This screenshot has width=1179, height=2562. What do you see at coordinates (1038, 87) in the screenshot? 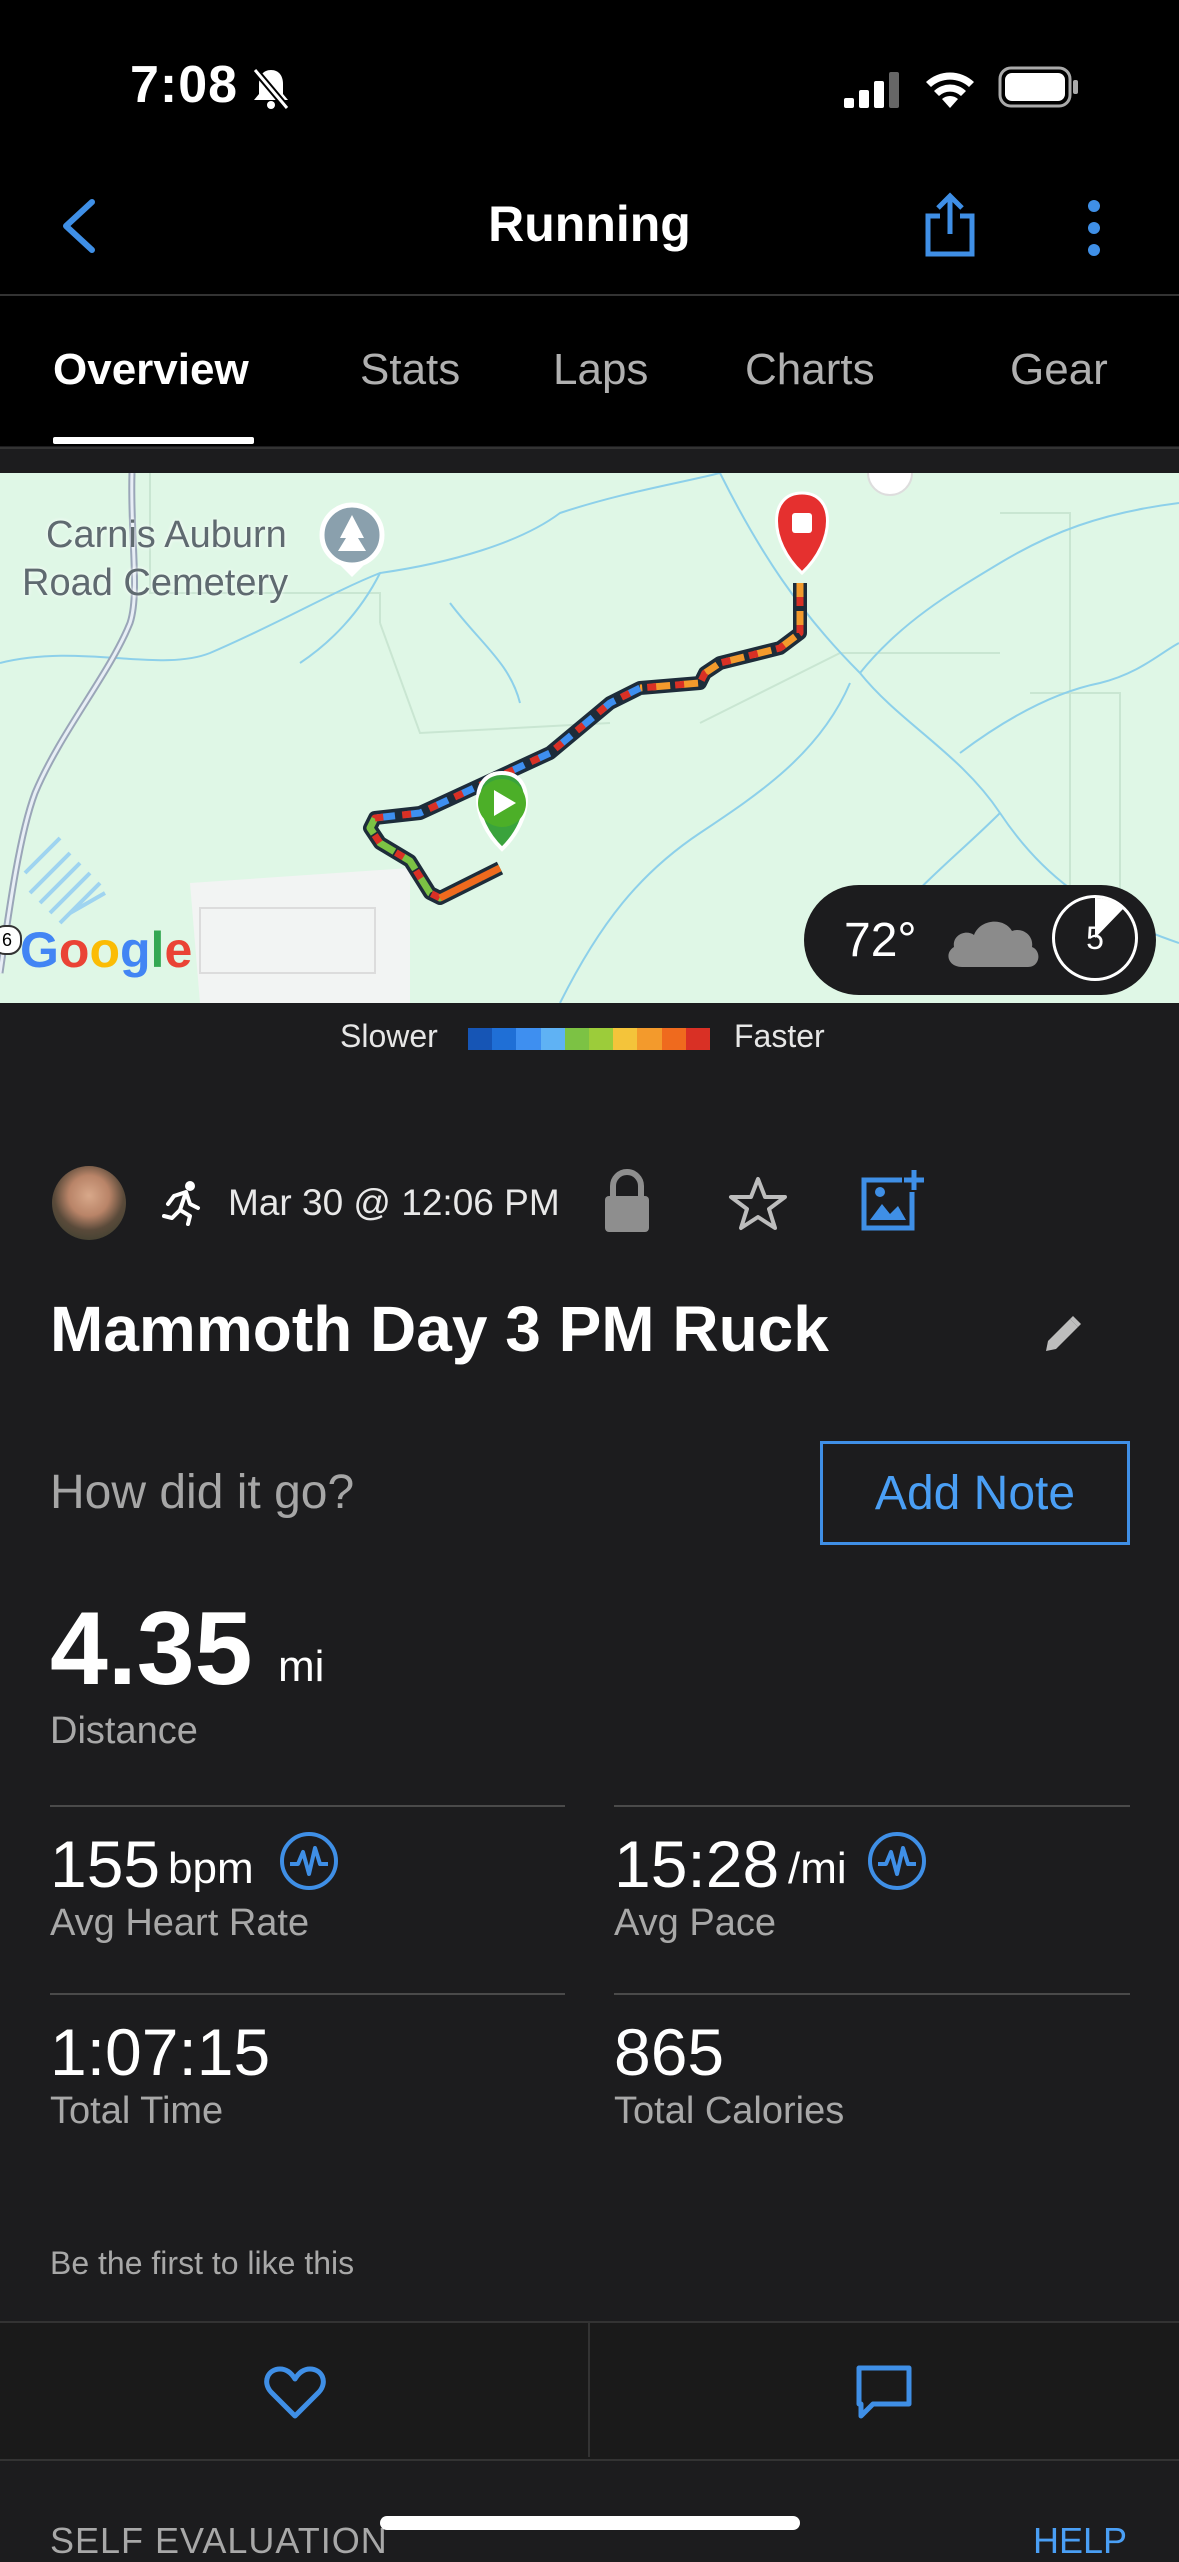
I see `battery-icon` at bounding box center [1038, 87].